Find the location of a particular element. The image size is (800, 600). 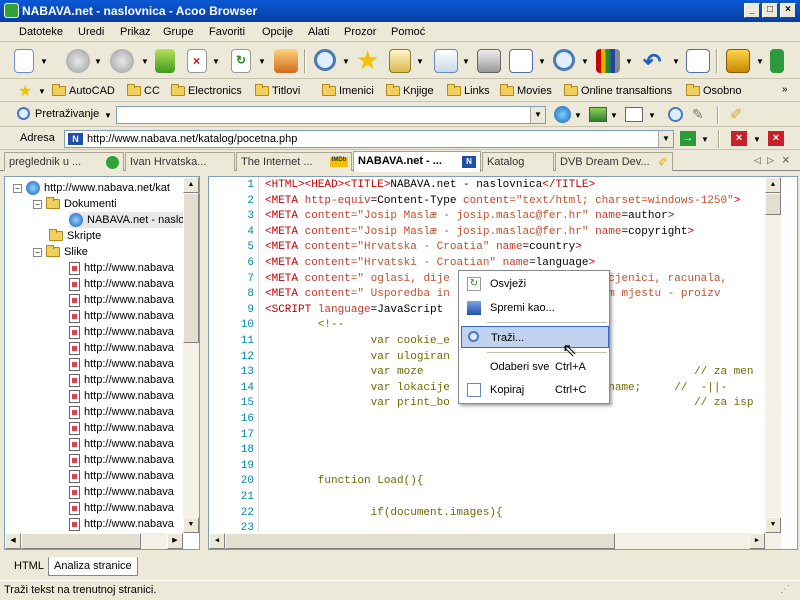

tab-dvb-dream: DVB Dream Dev... ✐ is located at coordinates (614, 161).